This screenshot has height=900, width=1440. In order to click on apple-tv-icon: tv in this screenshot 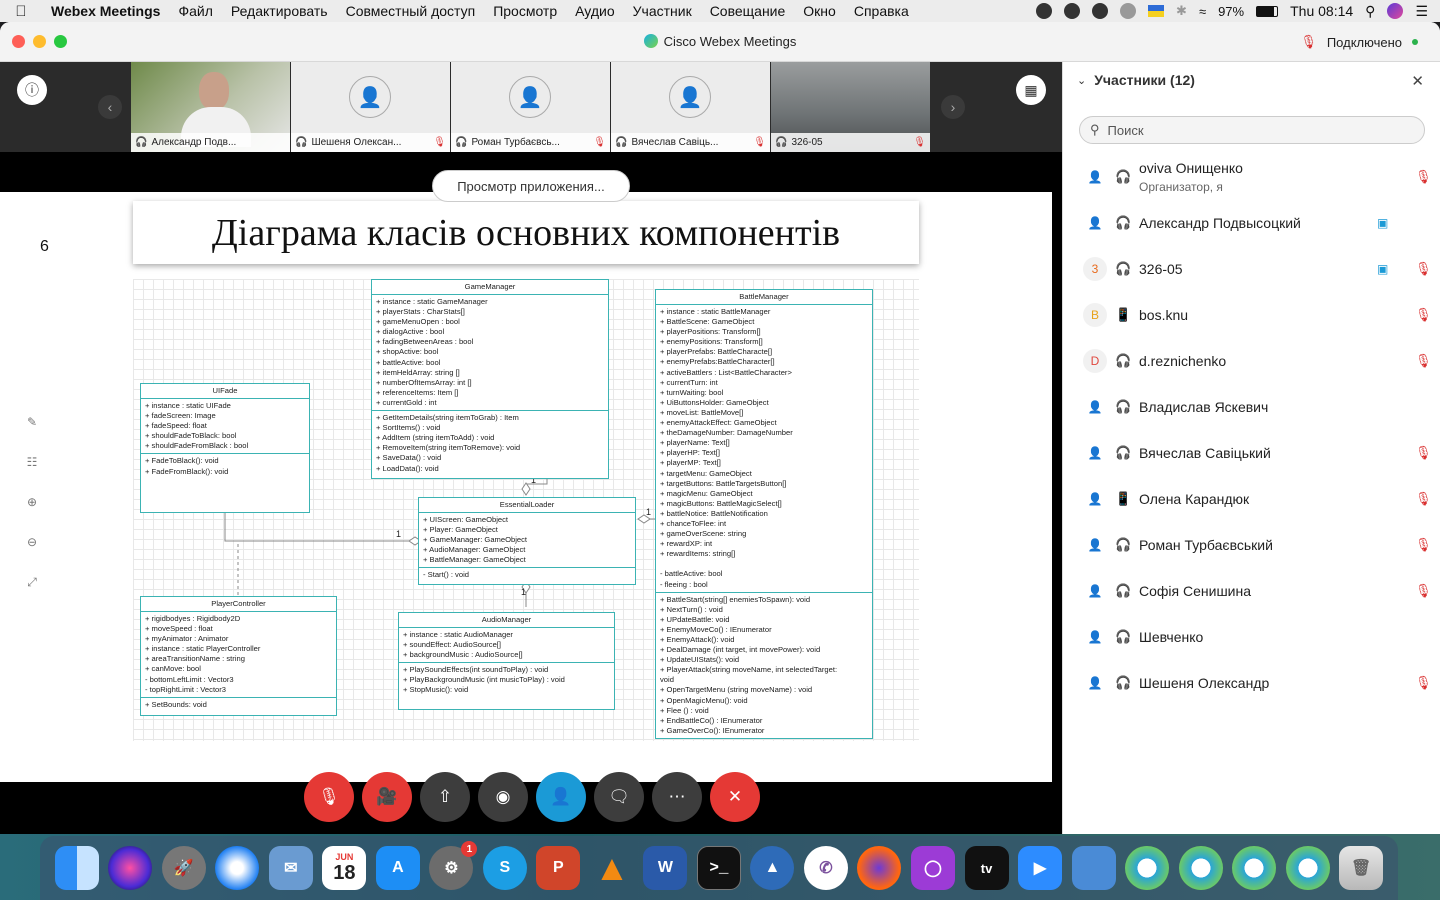, I will do `click(986, 868)`.